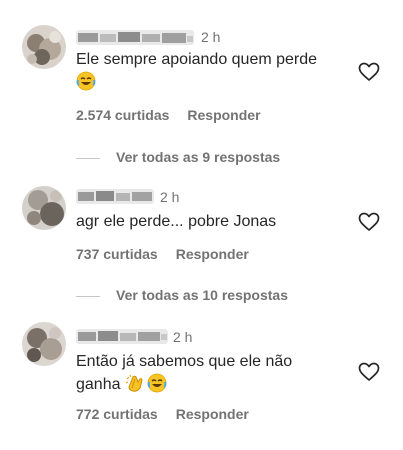 The height and width of the screenshot is (450, 403). What do you see at coordinates (211, 71) in the screenshot?
I see `comment-text: Ele sempre apoiando quem perde` at bounding box center [211, 71].